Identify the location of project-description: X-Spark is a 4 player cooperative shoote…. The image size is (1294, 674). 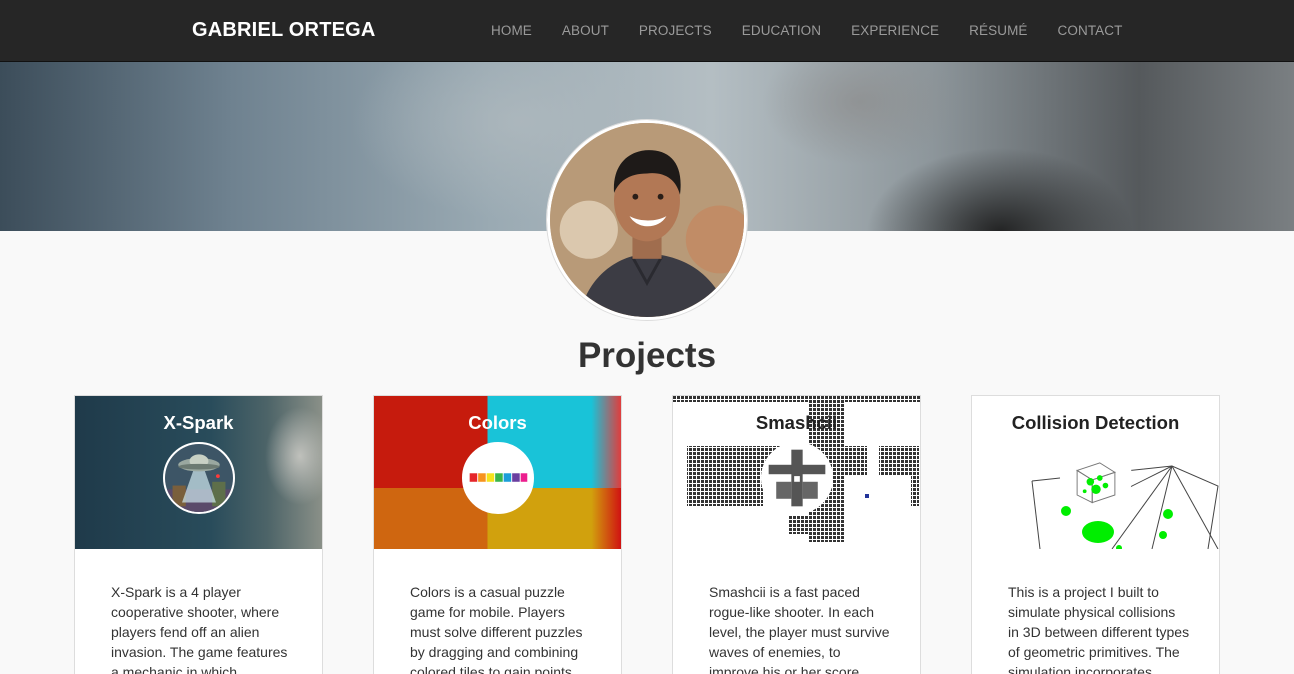
(199, 629).